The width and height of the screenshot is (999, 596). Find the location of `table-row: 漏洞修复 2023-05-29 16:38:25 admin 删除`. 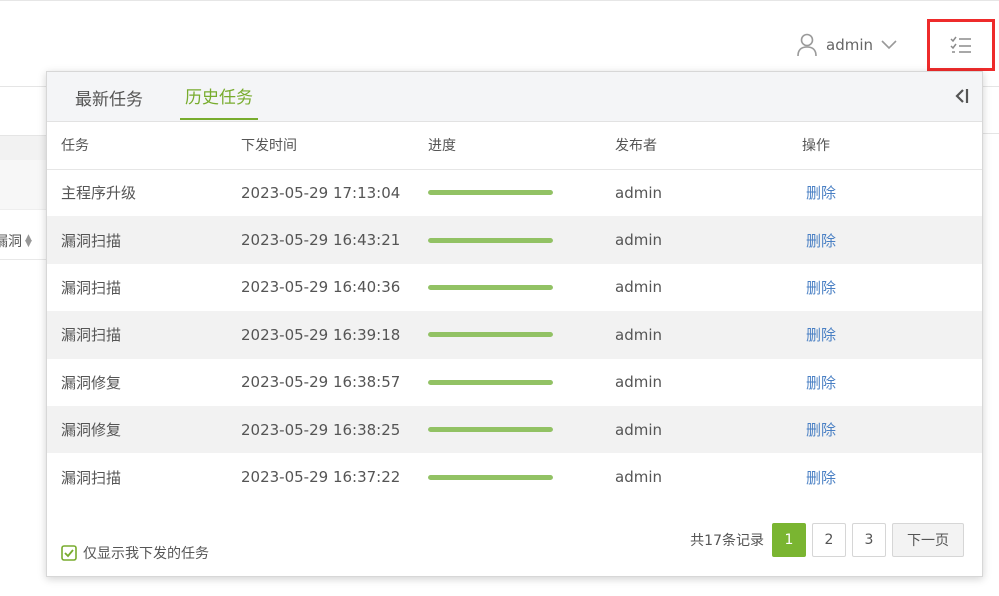

table-row: 漏洞修复 2023-05-29 16:38:25 admin 删除 is located at coordinates (514, 429).